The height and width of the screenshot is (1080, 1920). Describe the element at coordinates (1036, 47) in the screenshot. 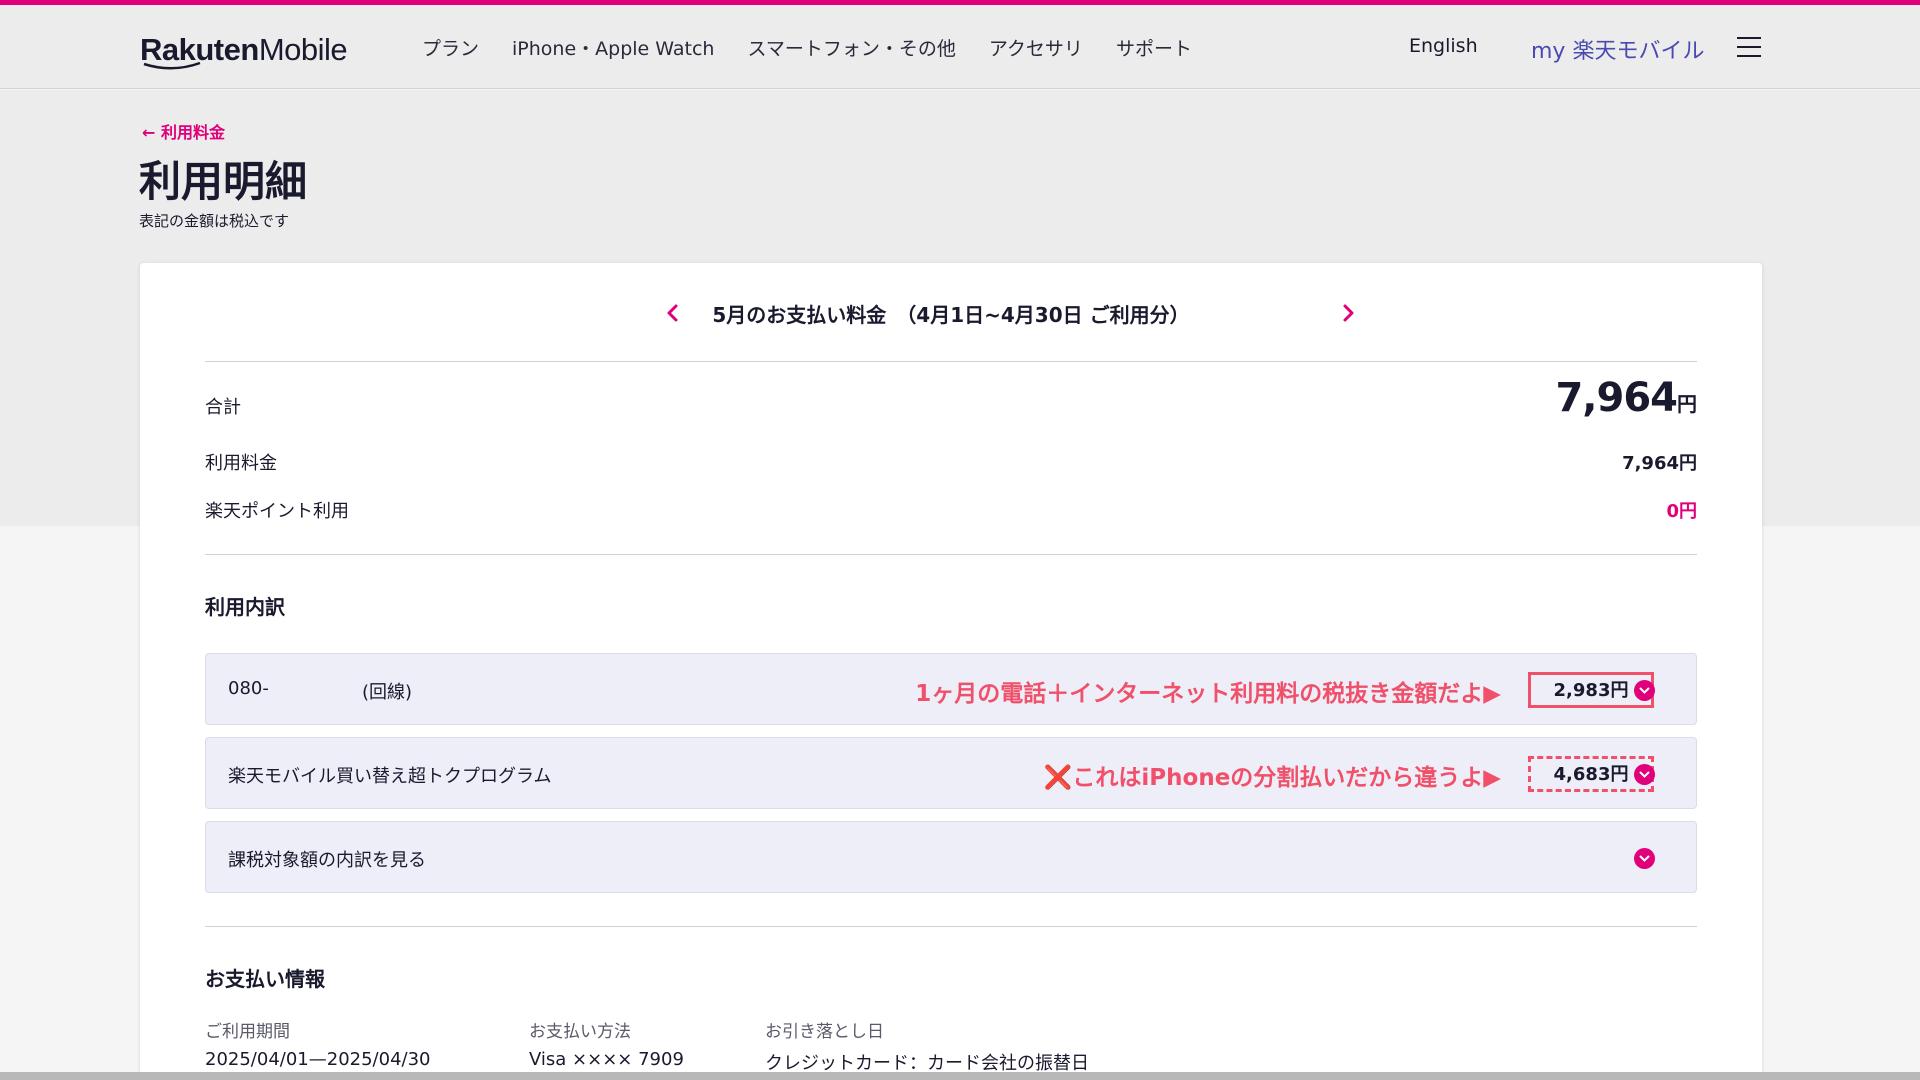

I see `nav-accessory: アクセサリ` at that location.